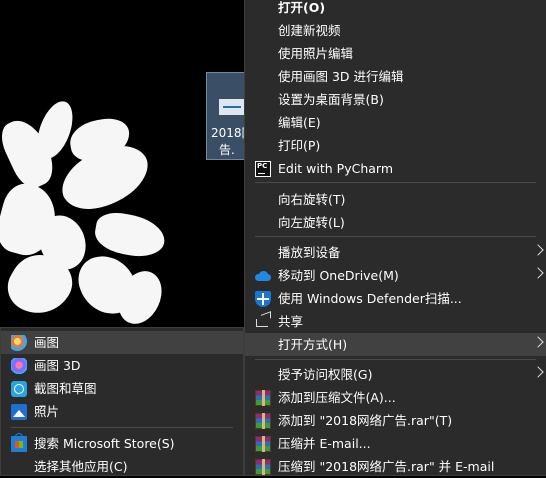  I want to click on submenu-item-photos: 照片, so click(122, 411).